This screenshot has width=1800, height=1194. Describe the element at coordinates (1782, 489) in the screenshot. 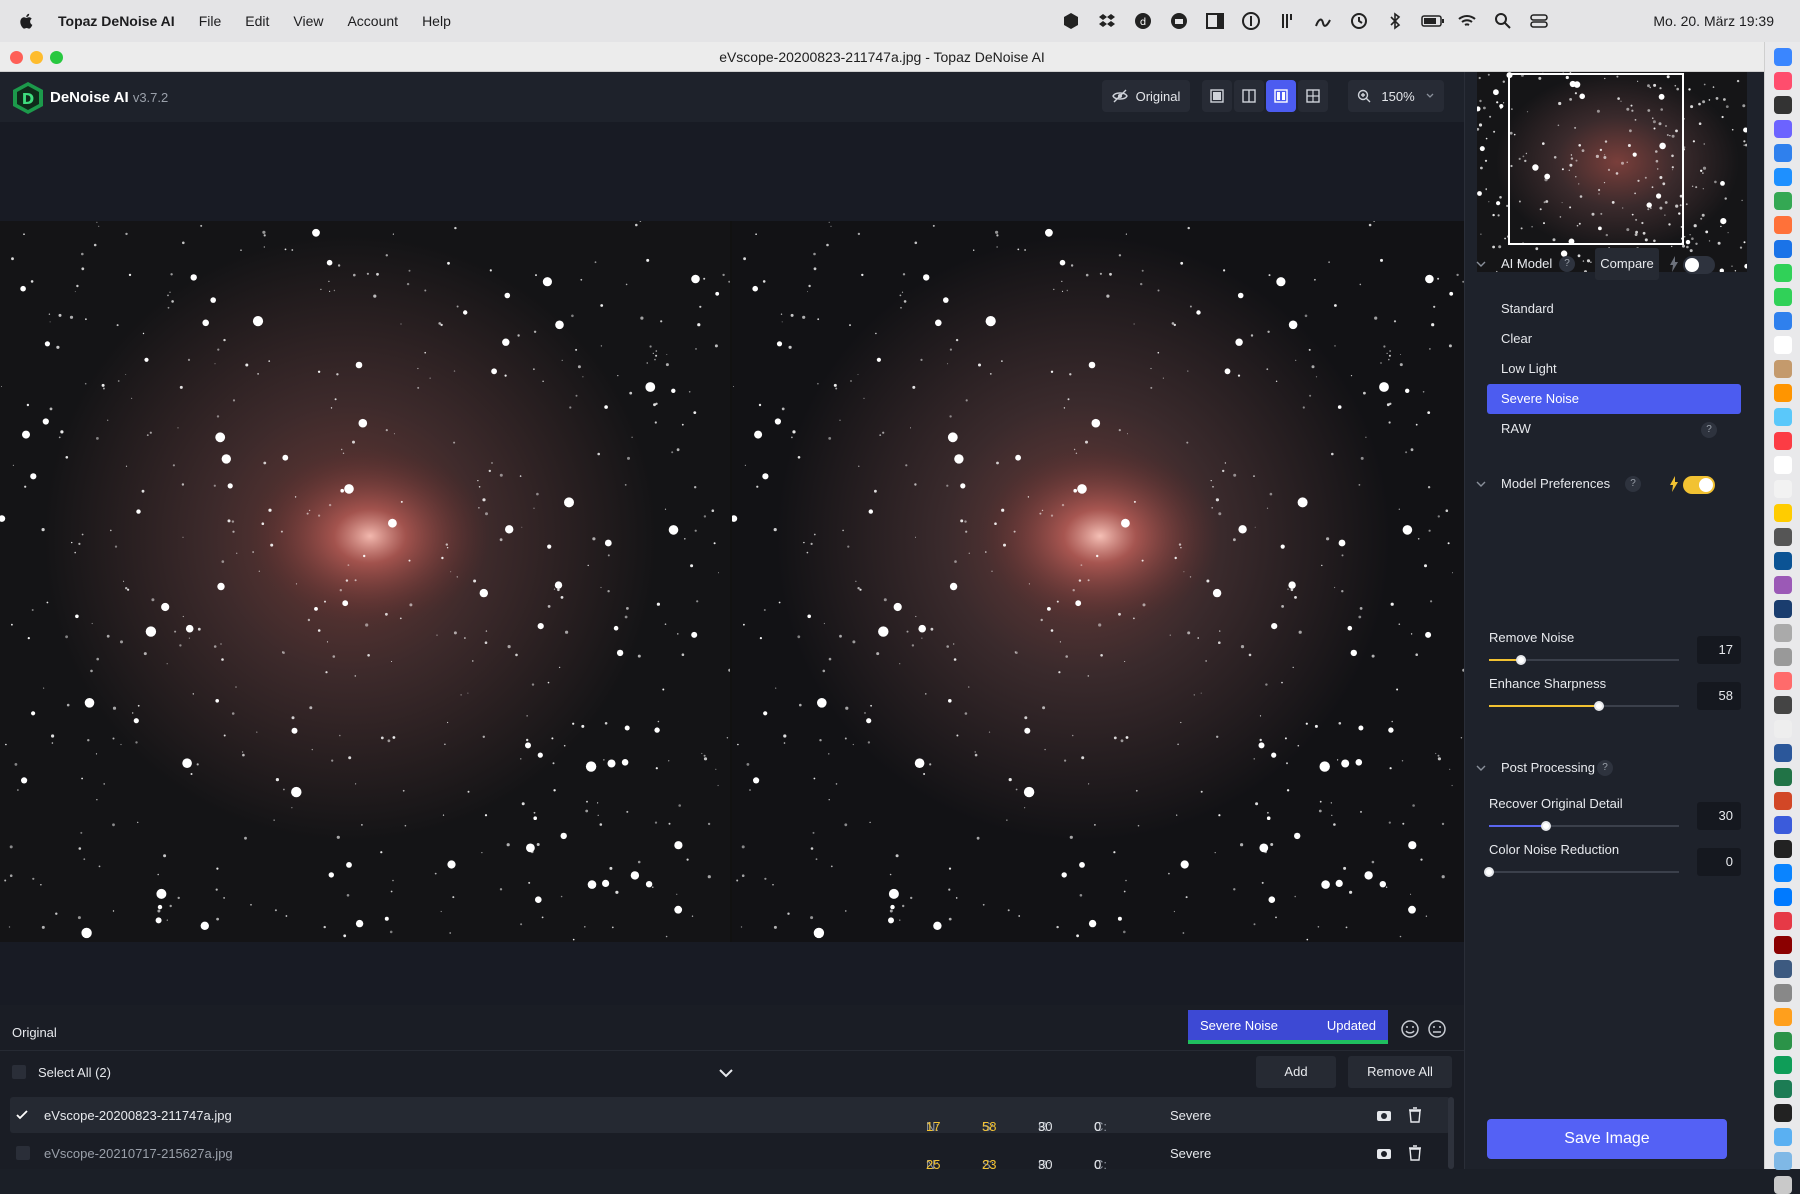

I see `reminders-icon` at that location.